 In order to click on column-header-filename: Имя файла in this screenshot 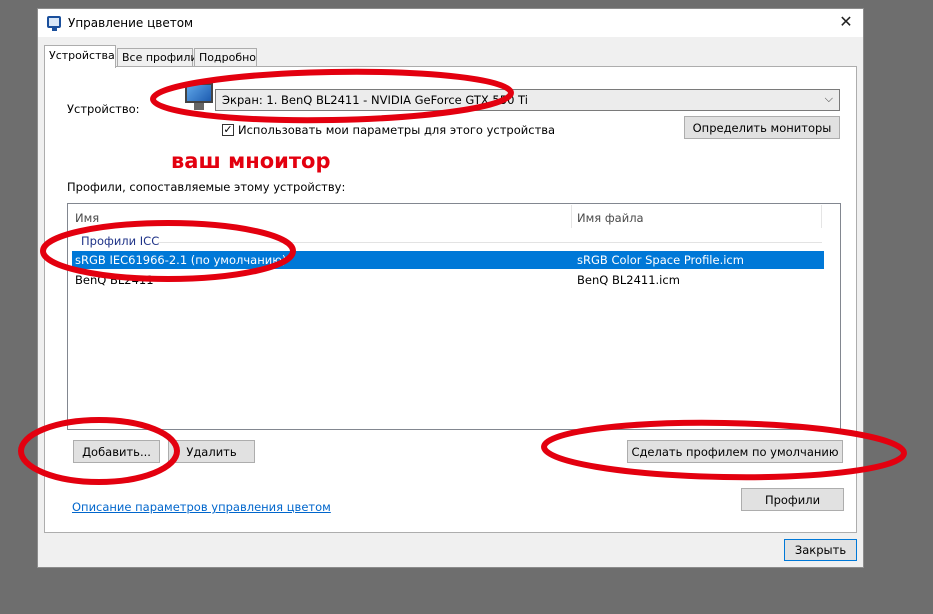, I will do `click(610, 218)`.